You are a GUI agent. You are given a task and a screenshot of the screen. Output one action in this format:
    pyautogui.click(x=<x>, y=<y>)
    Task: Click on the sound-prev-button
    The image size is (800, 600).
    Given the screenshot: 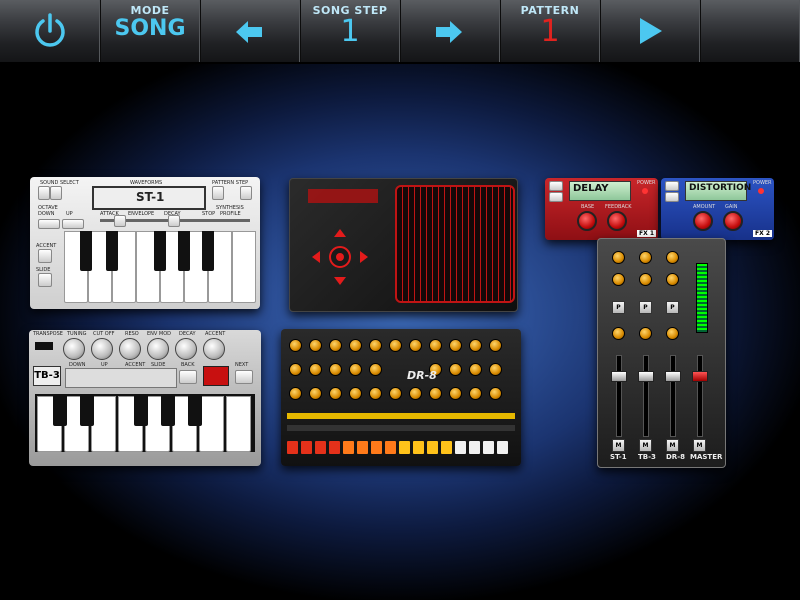 What is the action you would take?
    pyautogui.click(x=44, y=193)
    